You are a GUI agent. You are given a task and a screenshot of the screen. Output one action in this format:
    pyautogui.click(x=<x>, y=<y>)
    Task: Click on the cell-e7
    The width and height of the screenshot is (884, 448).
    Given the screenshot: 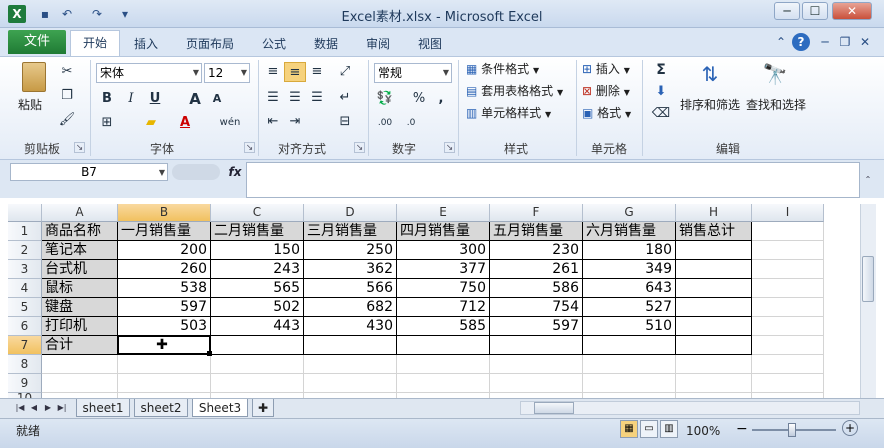 What is the action you would take?
    pyautogui.click(x=443, y=345)
    